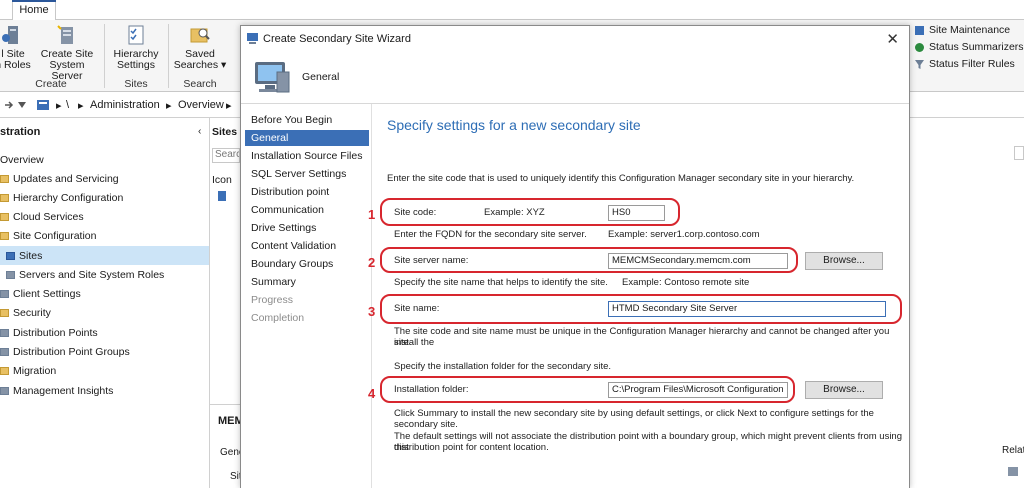 The image size is (1024, 488). What do you see at coordinates (272, 300) in the screenshot?
I see `step-progress: Progress` at bounding box center [272, 300].